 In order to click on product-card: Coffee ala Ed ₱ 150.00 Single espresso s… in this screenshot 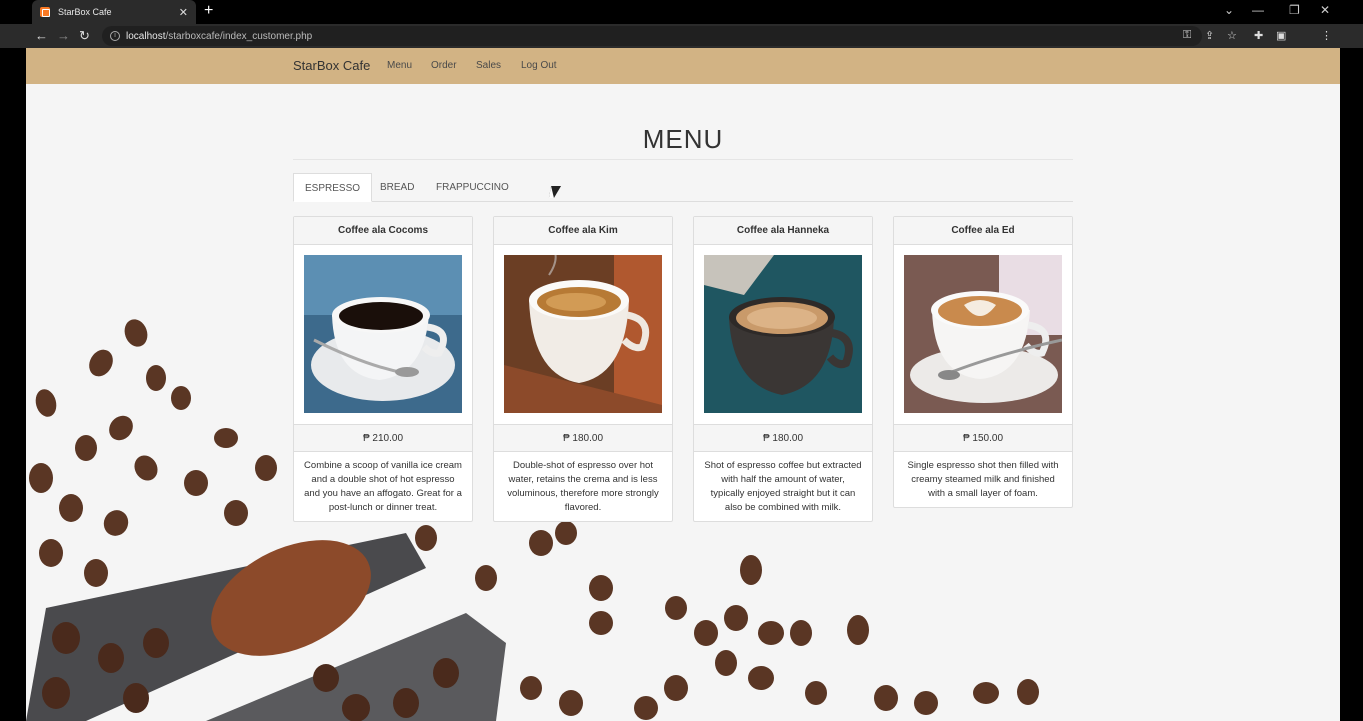, I will do `click(983, 362)`.